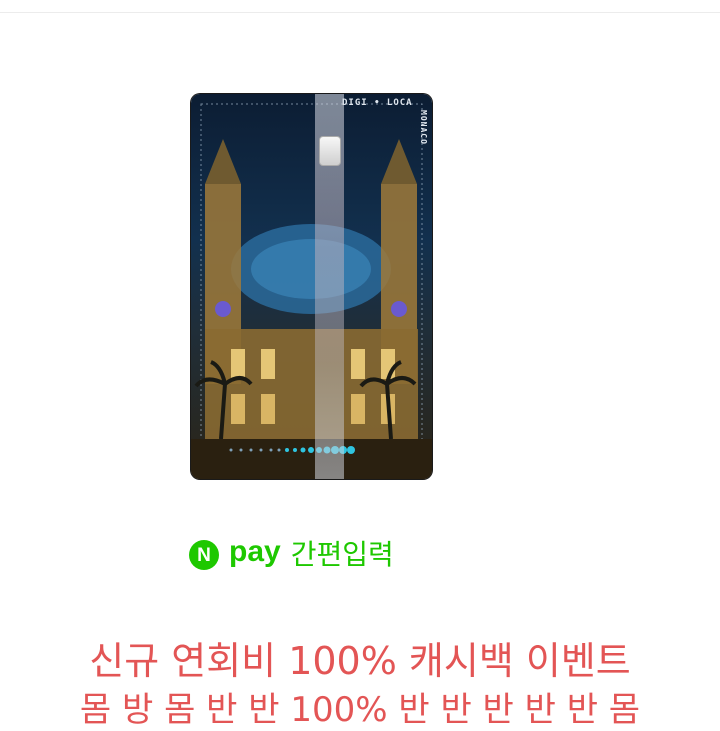 This screenshot has width=720, height=731. Describe the element at coordinates (377, 103) in the screenshot. I see `card-brand: DIGI • LOCA` at that location.